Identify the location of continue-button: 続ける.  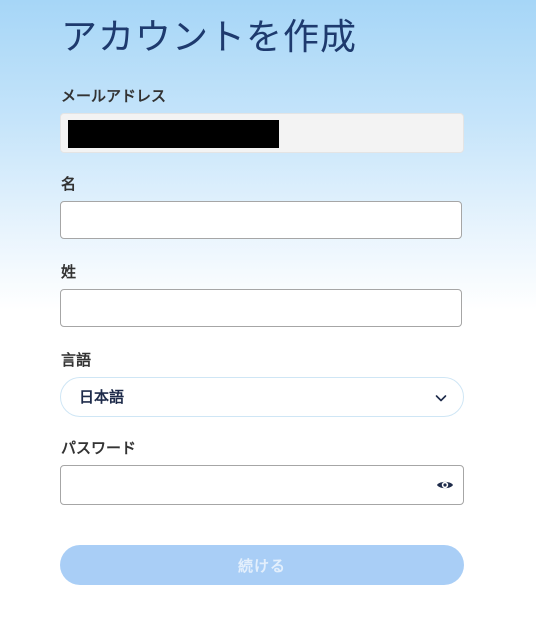
(262, 565).